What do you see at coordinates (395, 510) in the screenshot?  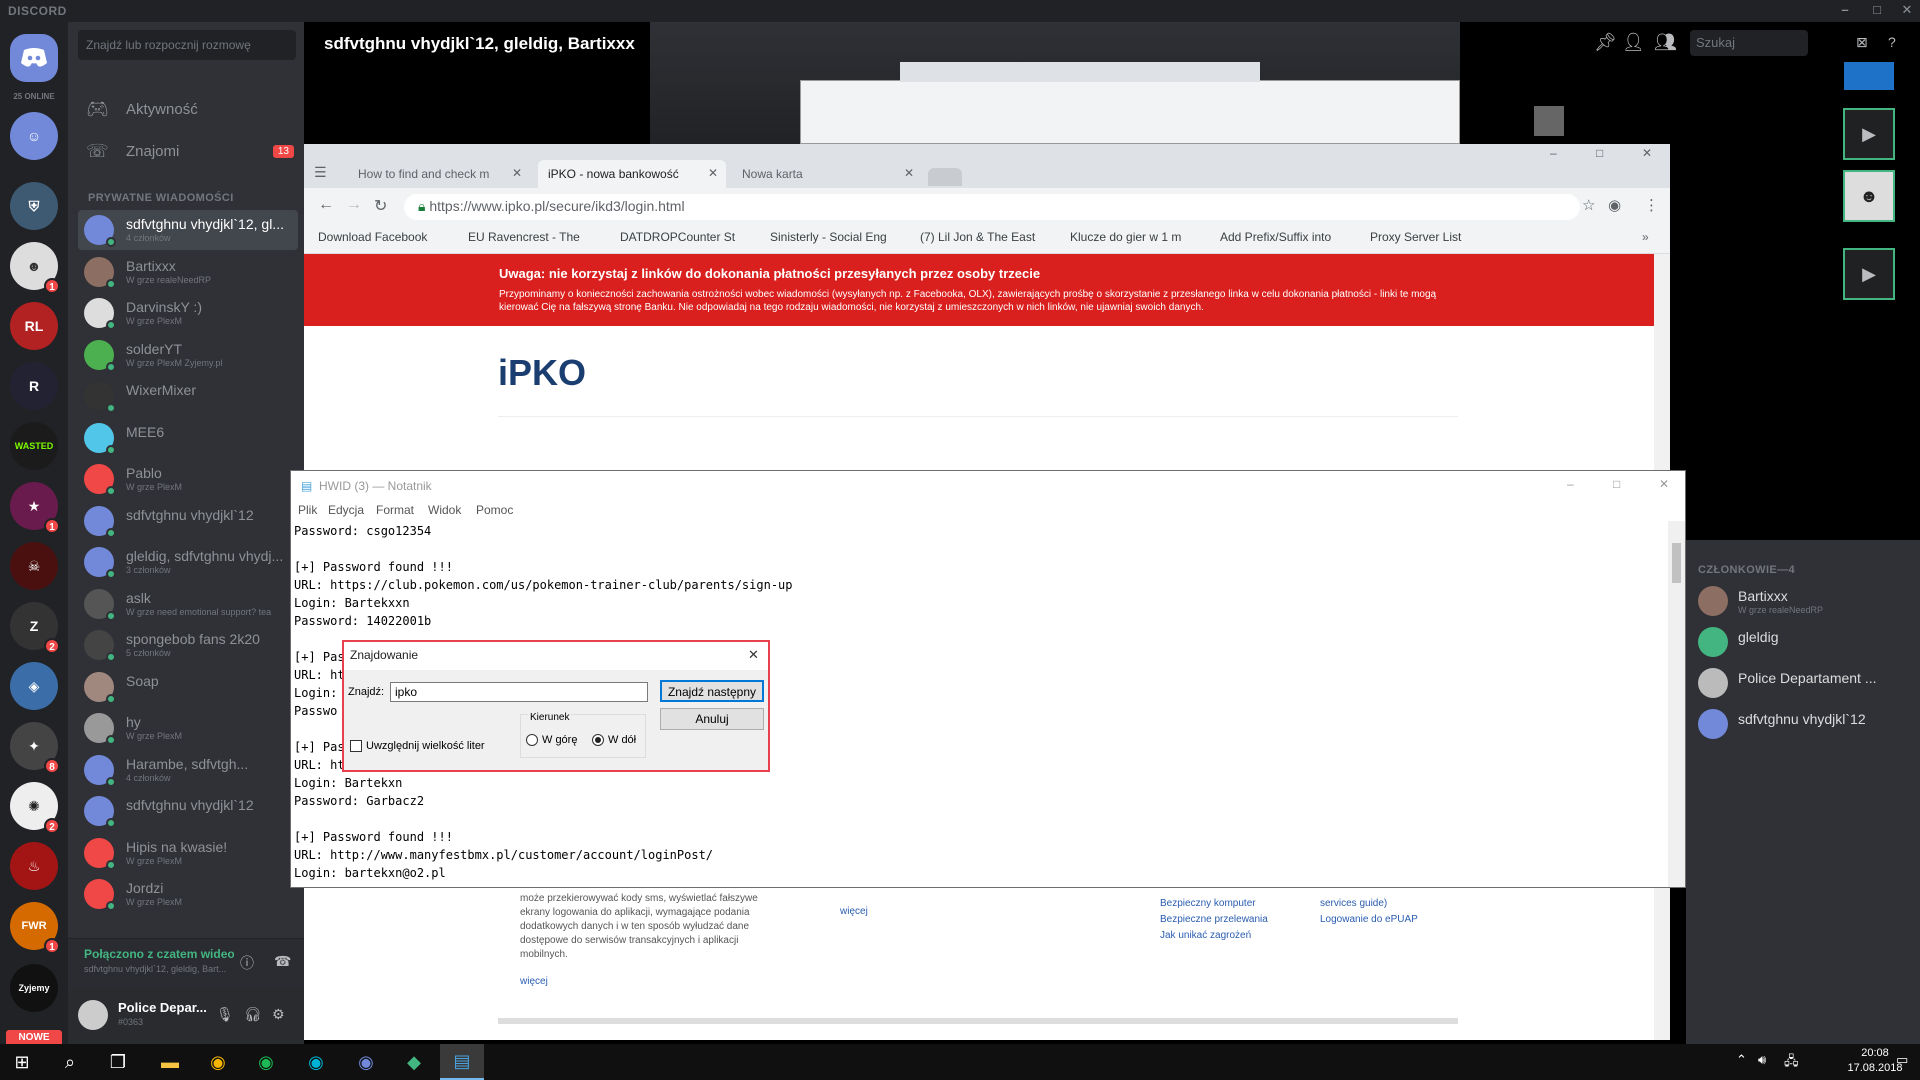 I see `menu-format: Format` at bounding box center [395, 510].